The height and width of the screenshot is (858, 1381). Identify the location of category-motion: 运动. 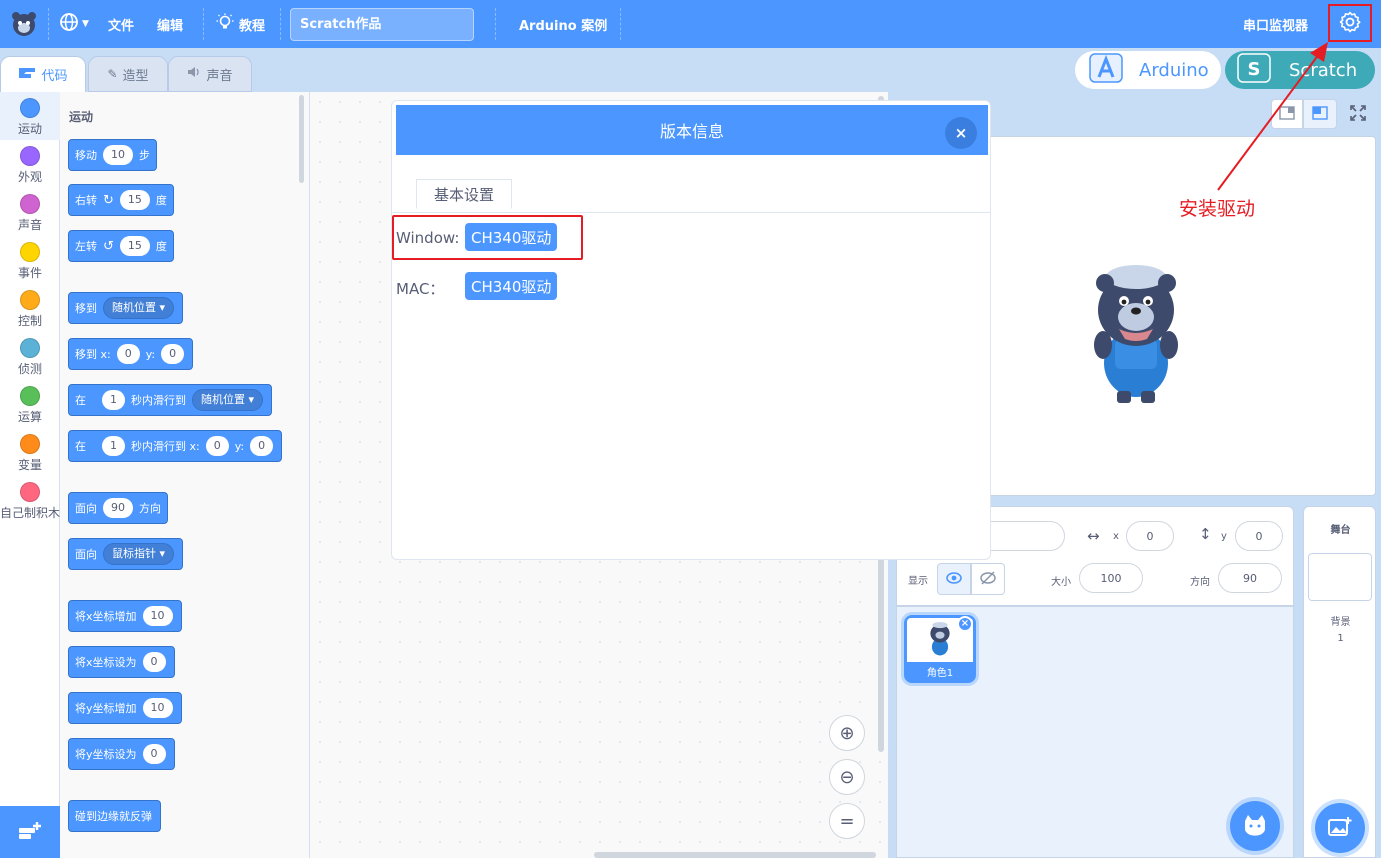
(30, 116).